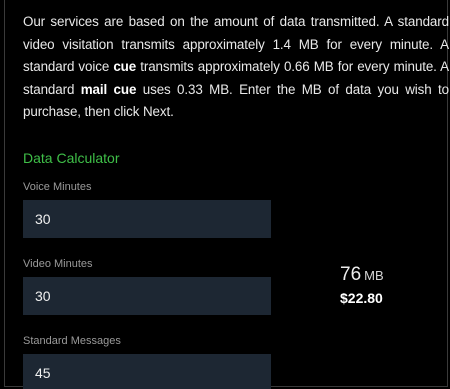 This screenshot has width=450, height=389. What do you see at coordinates (71, 158) in the screenshot?
I see `calculator-title: Data Calculator` at bounding box center [71, 158].